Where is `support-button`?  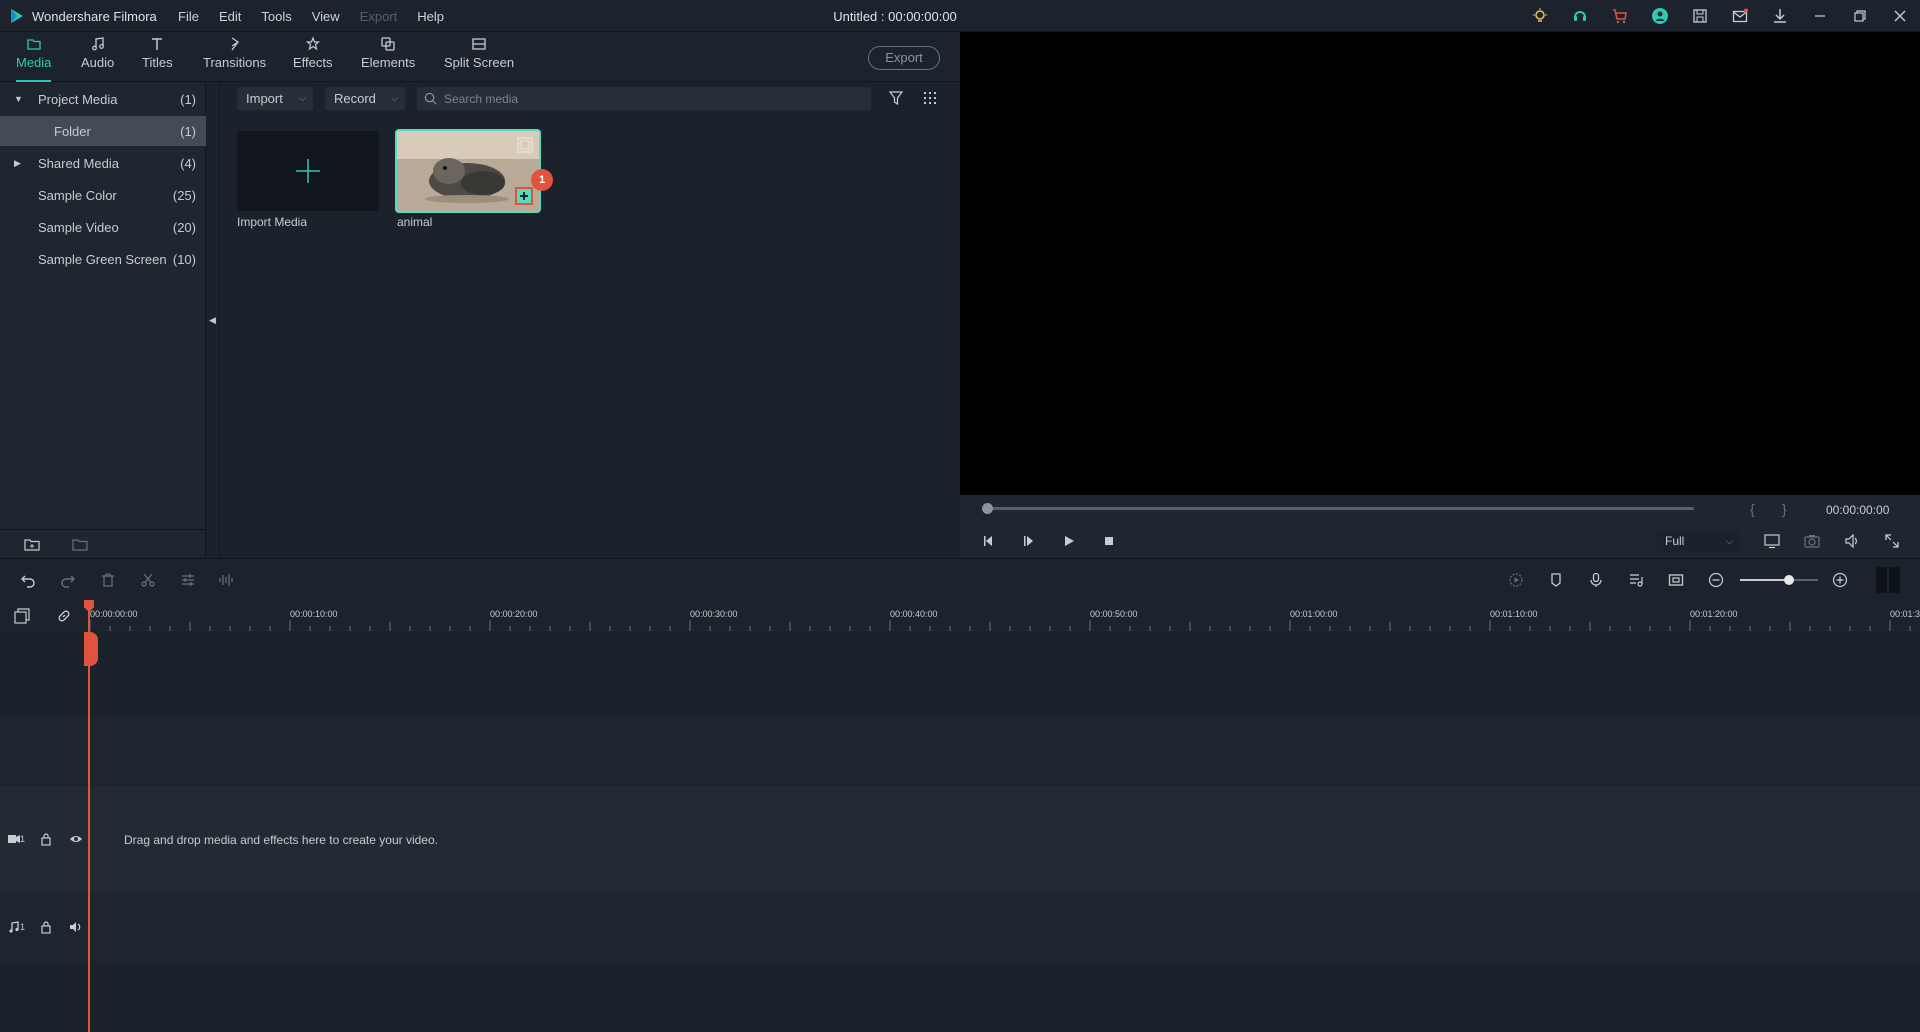 support-button is located at coordinates (1580, 16).